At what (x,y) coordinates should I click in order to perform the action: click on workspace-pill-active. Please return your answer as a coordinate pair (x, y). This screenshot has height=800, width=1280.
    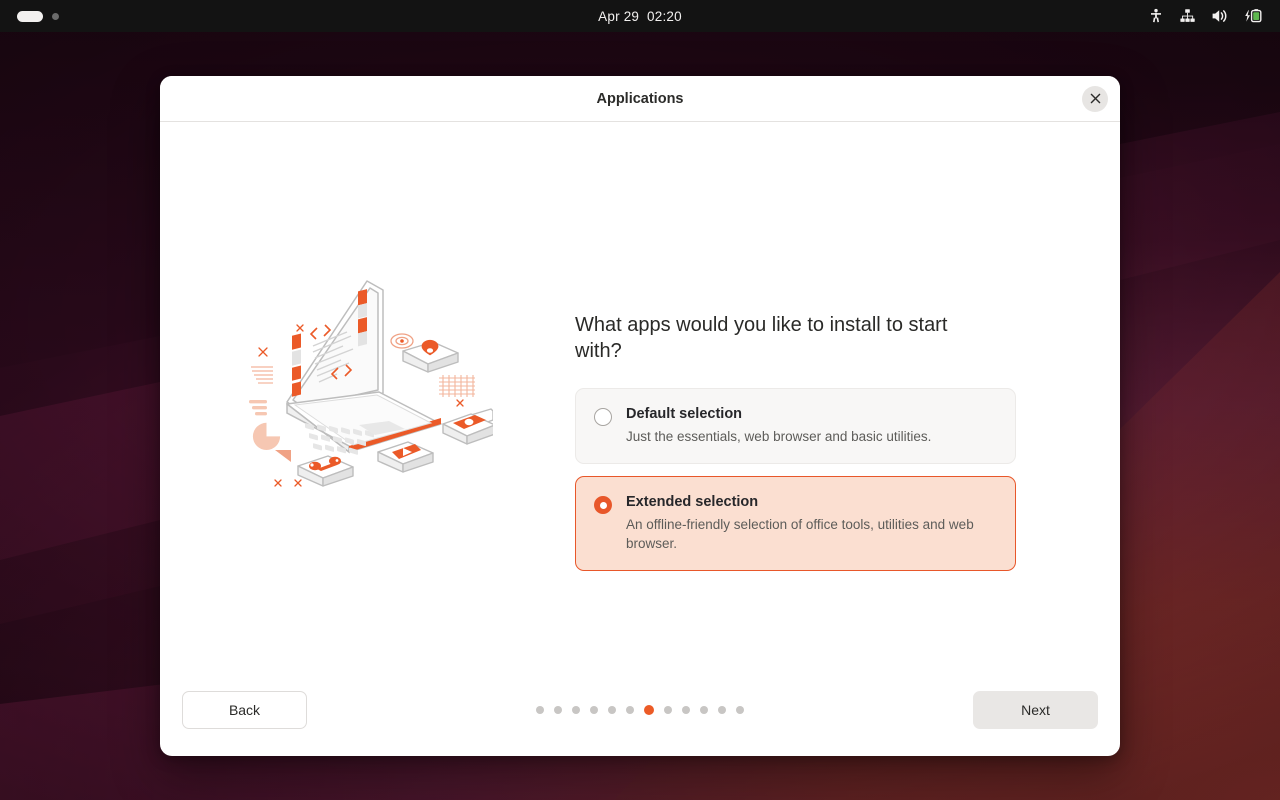
    Looking at the image, I should click on (30, 16).